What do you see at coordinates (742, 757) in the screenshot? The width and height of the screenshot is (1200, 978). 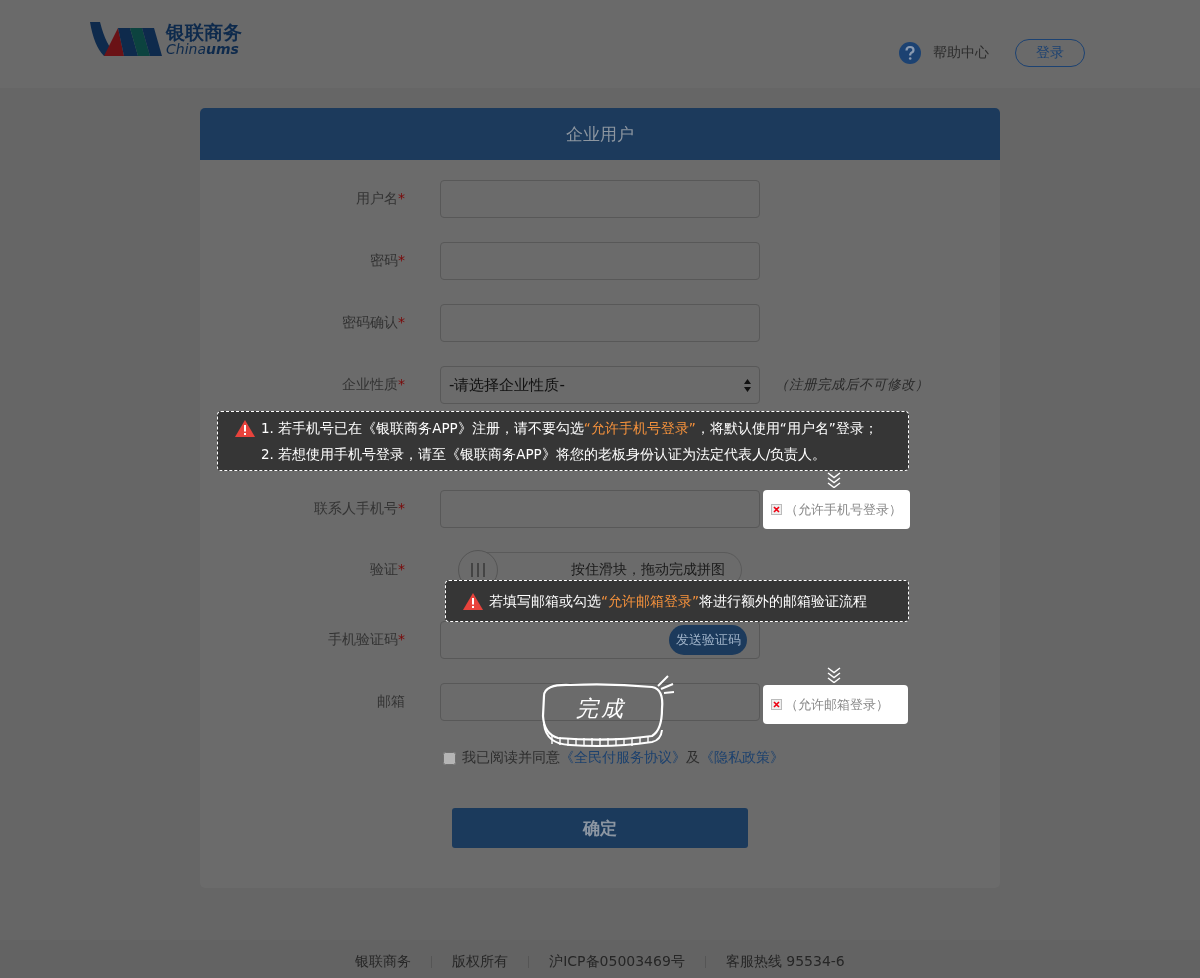 I see `privacy-policy-link: 《隐私政策》` at bounding box center [742, 757].